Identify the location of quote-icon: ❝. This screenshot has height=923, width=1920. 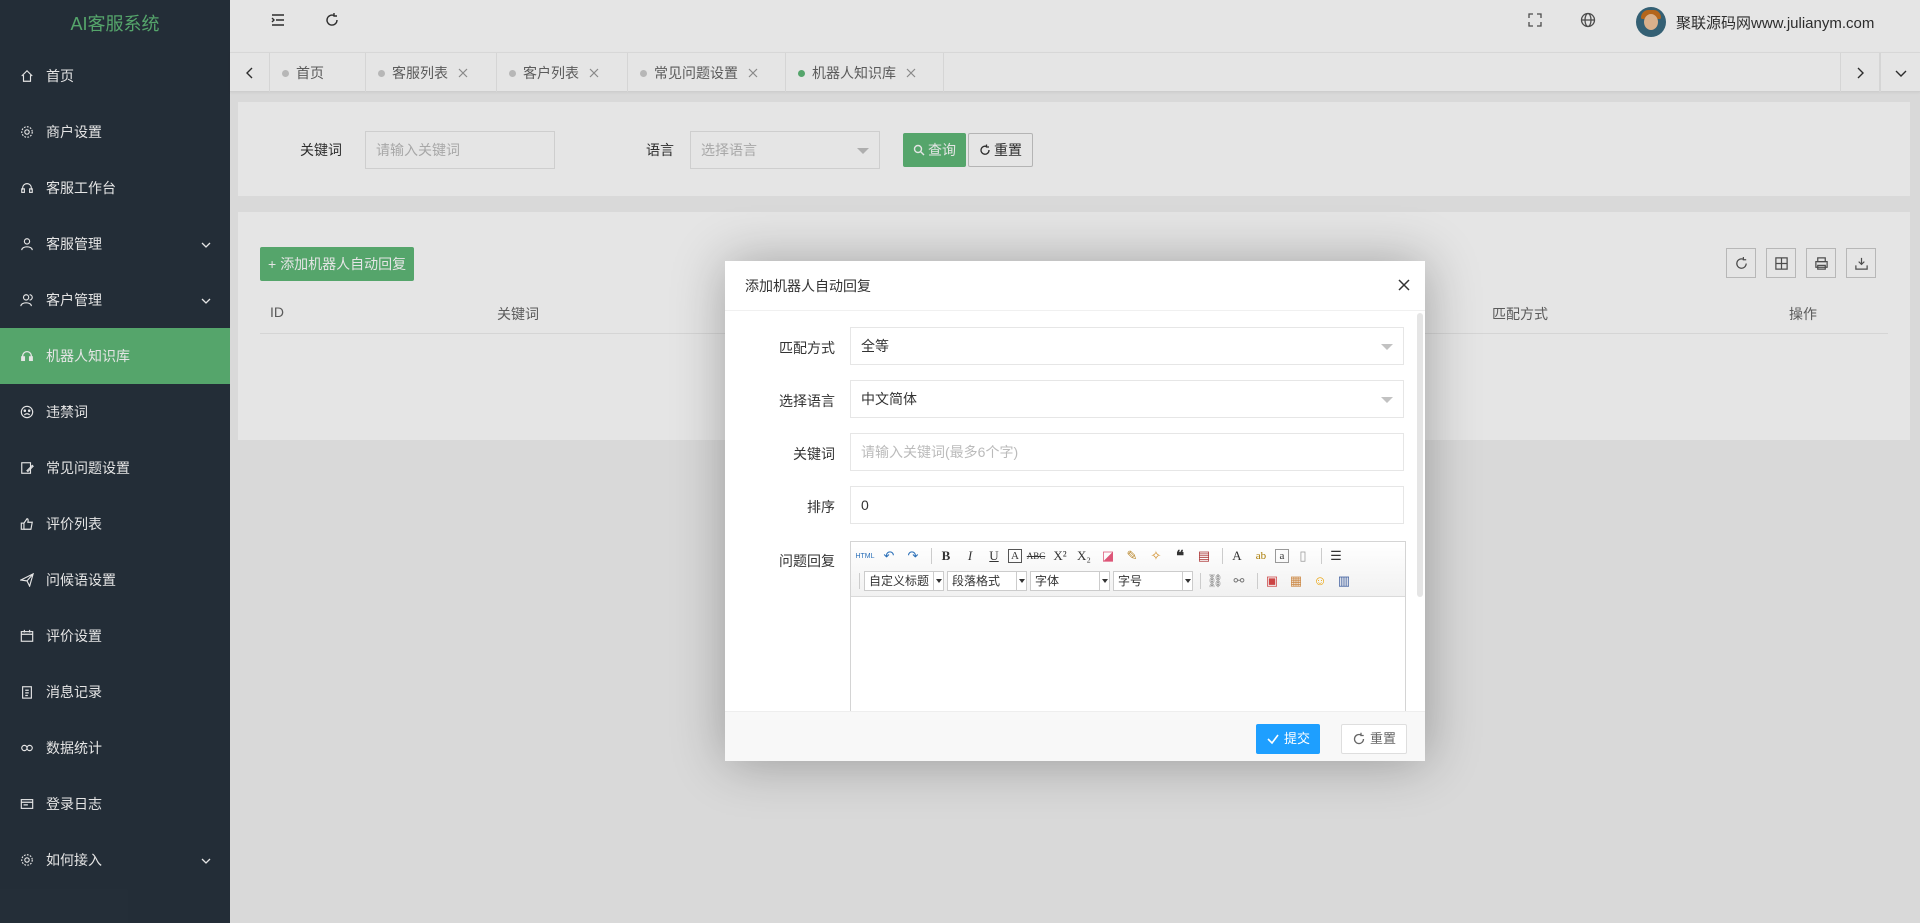
(1180, 556).